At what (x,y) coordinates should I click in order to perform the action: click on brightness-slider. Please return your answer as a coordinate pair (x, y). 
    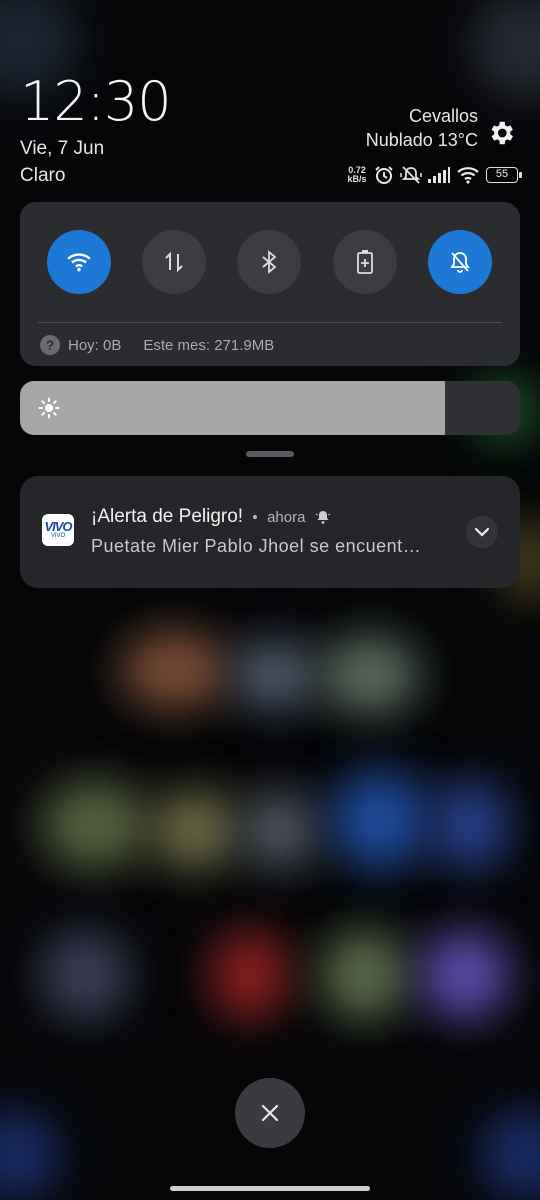
    Looking at the image, I should click on (270, 408).